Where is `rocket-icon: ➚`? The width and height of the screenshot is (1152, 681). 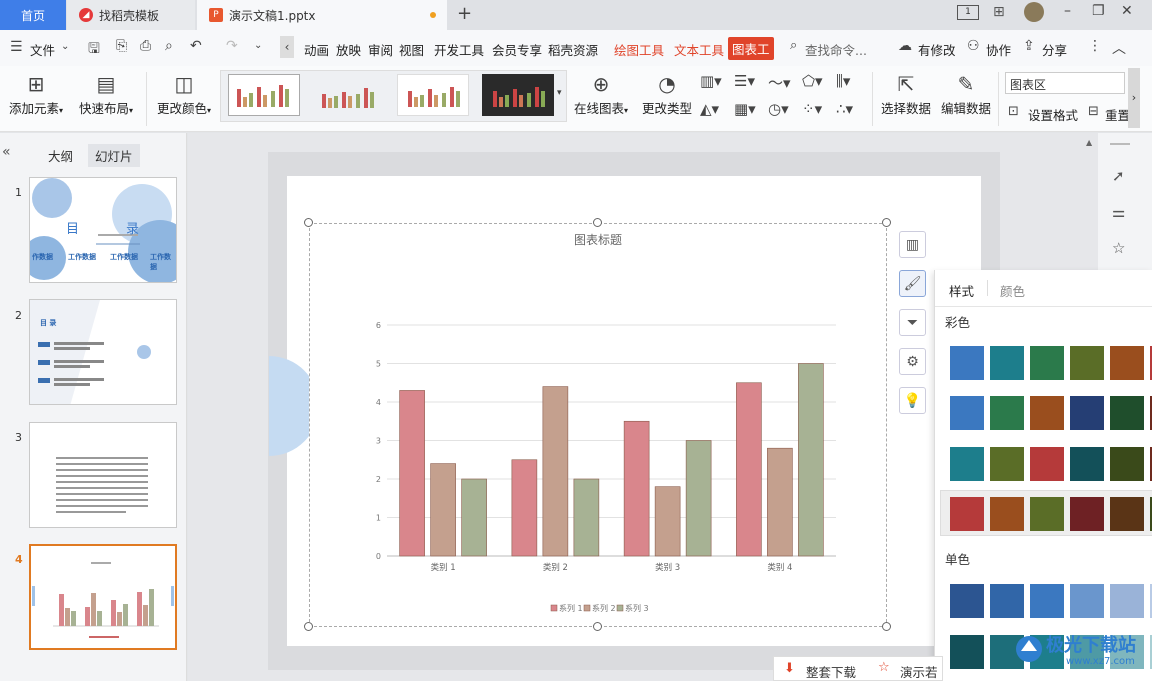 rocket-icon: ➚ is located at coordinates (1118, 176).